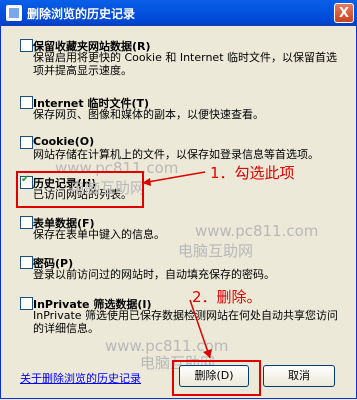  I want to click on delete-button: 删除(D), so click(214, 376).